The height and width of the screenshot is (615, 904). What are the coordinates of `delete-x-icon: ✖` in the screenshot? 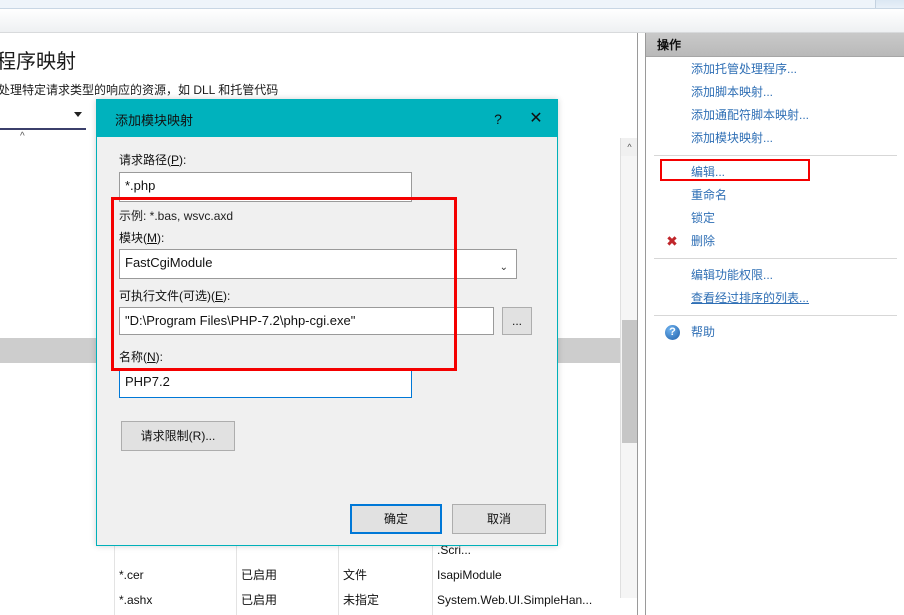 It's located at (672, 241).